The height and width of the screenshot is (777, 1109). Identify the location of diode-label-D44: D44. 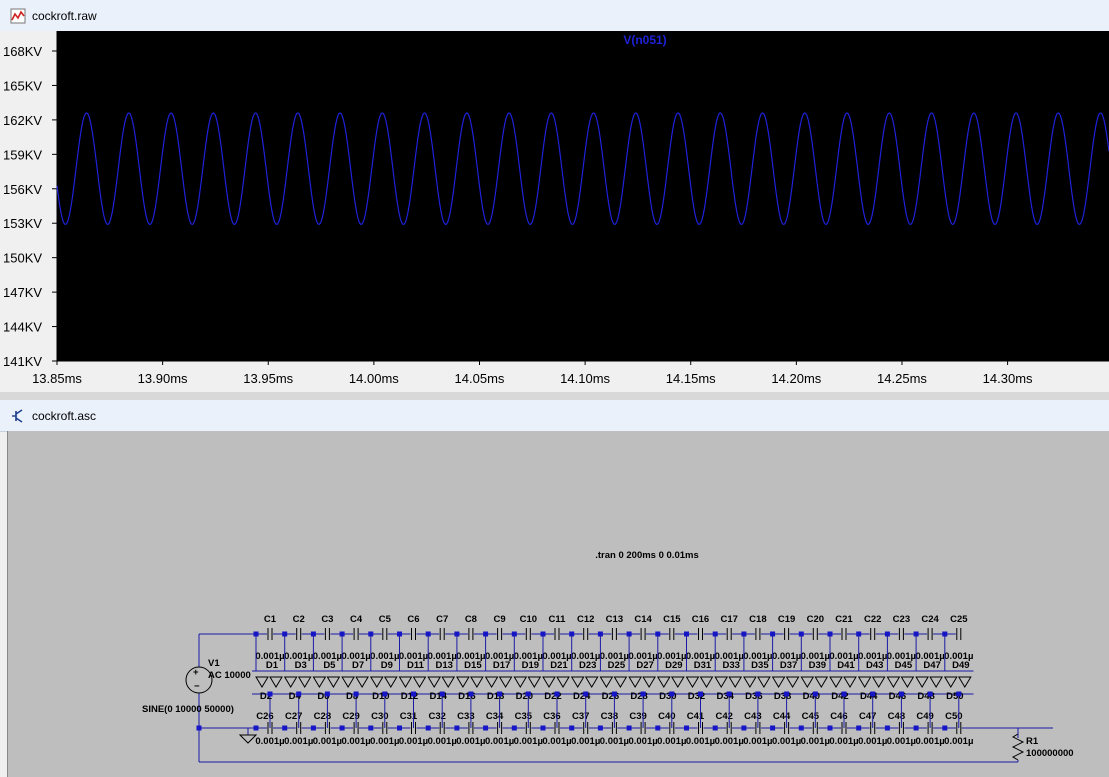
(869, 696).